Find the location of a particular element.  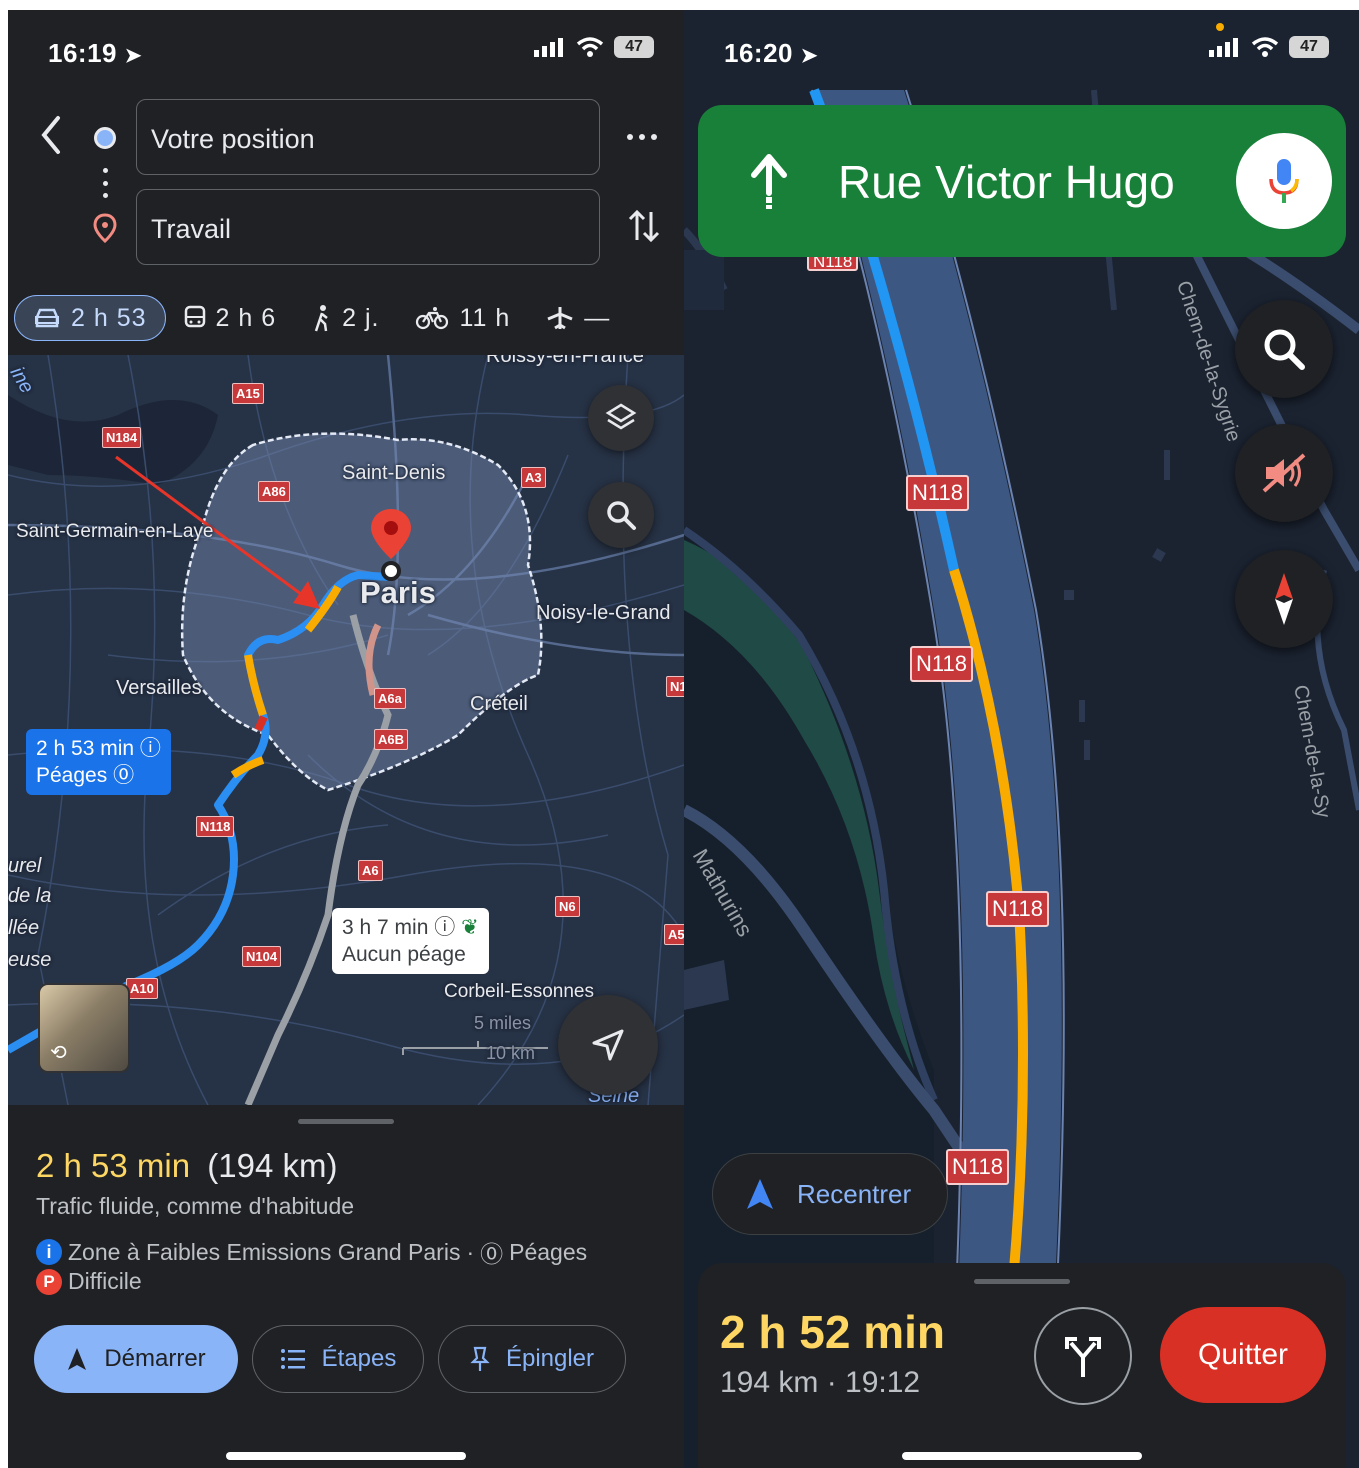

my-location-button is located at coordinates (608, 1045).